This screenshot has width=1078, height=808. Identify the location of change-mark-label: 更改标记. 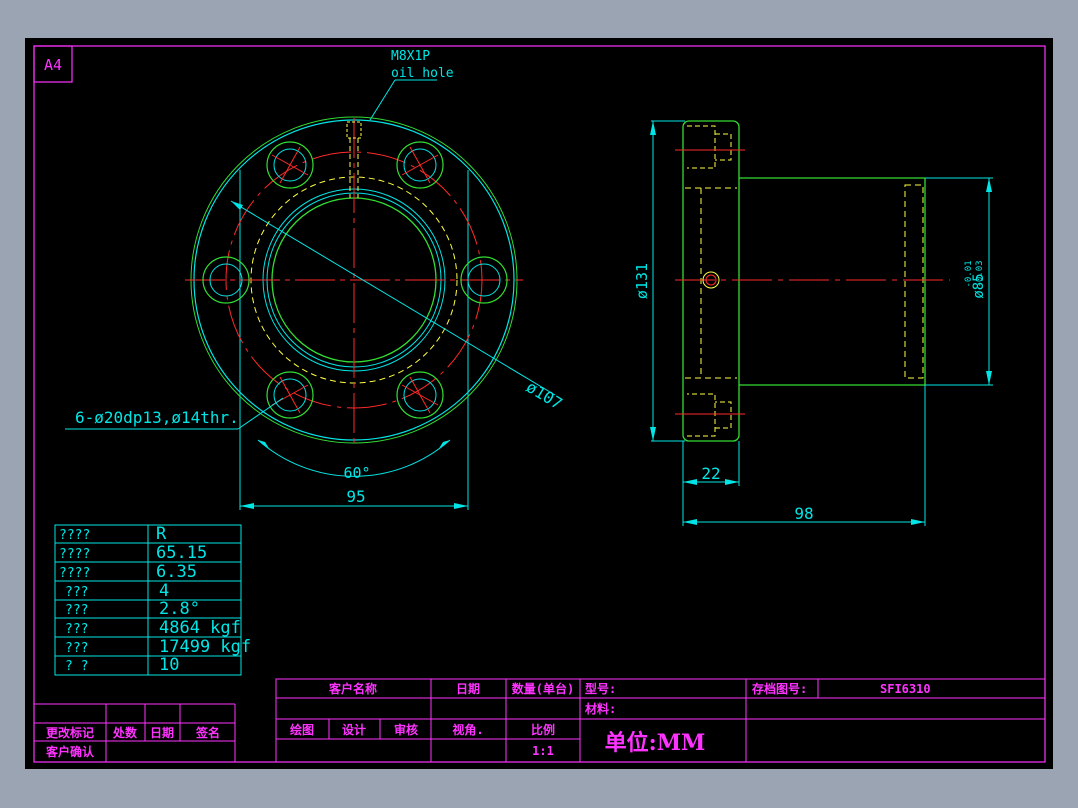
(70, 732).